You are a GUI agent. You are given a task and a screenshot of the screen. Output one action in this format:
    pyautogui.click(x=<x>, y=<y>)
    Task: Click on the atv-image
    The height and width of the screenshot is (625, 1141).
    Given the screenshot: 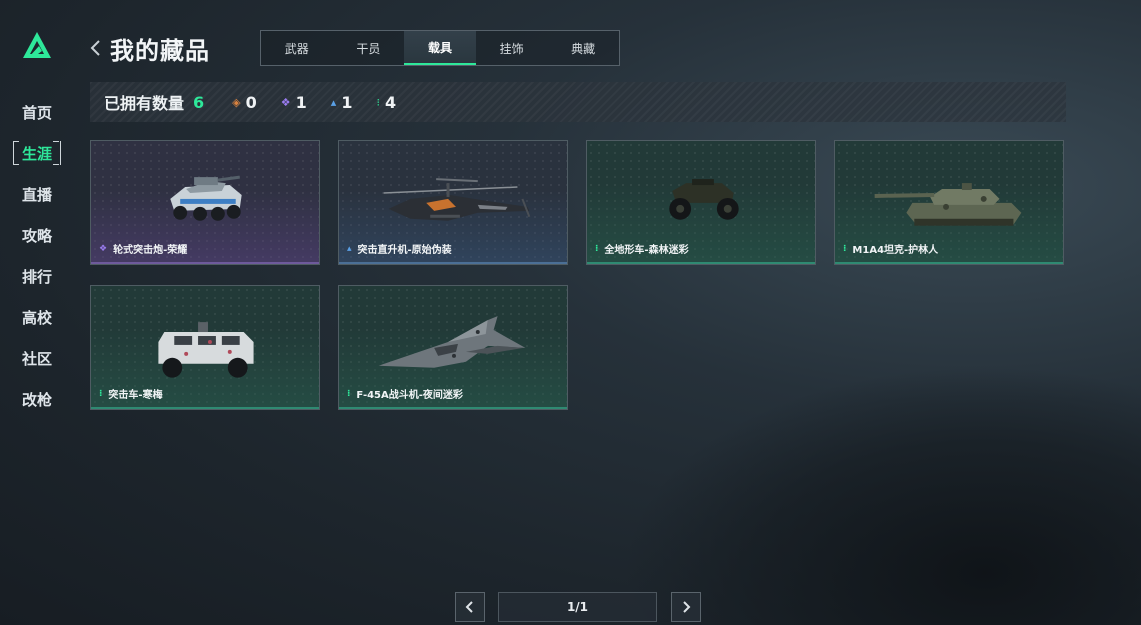 What is the action you would take?
    pyautogui.click(x=704, y=199)
    